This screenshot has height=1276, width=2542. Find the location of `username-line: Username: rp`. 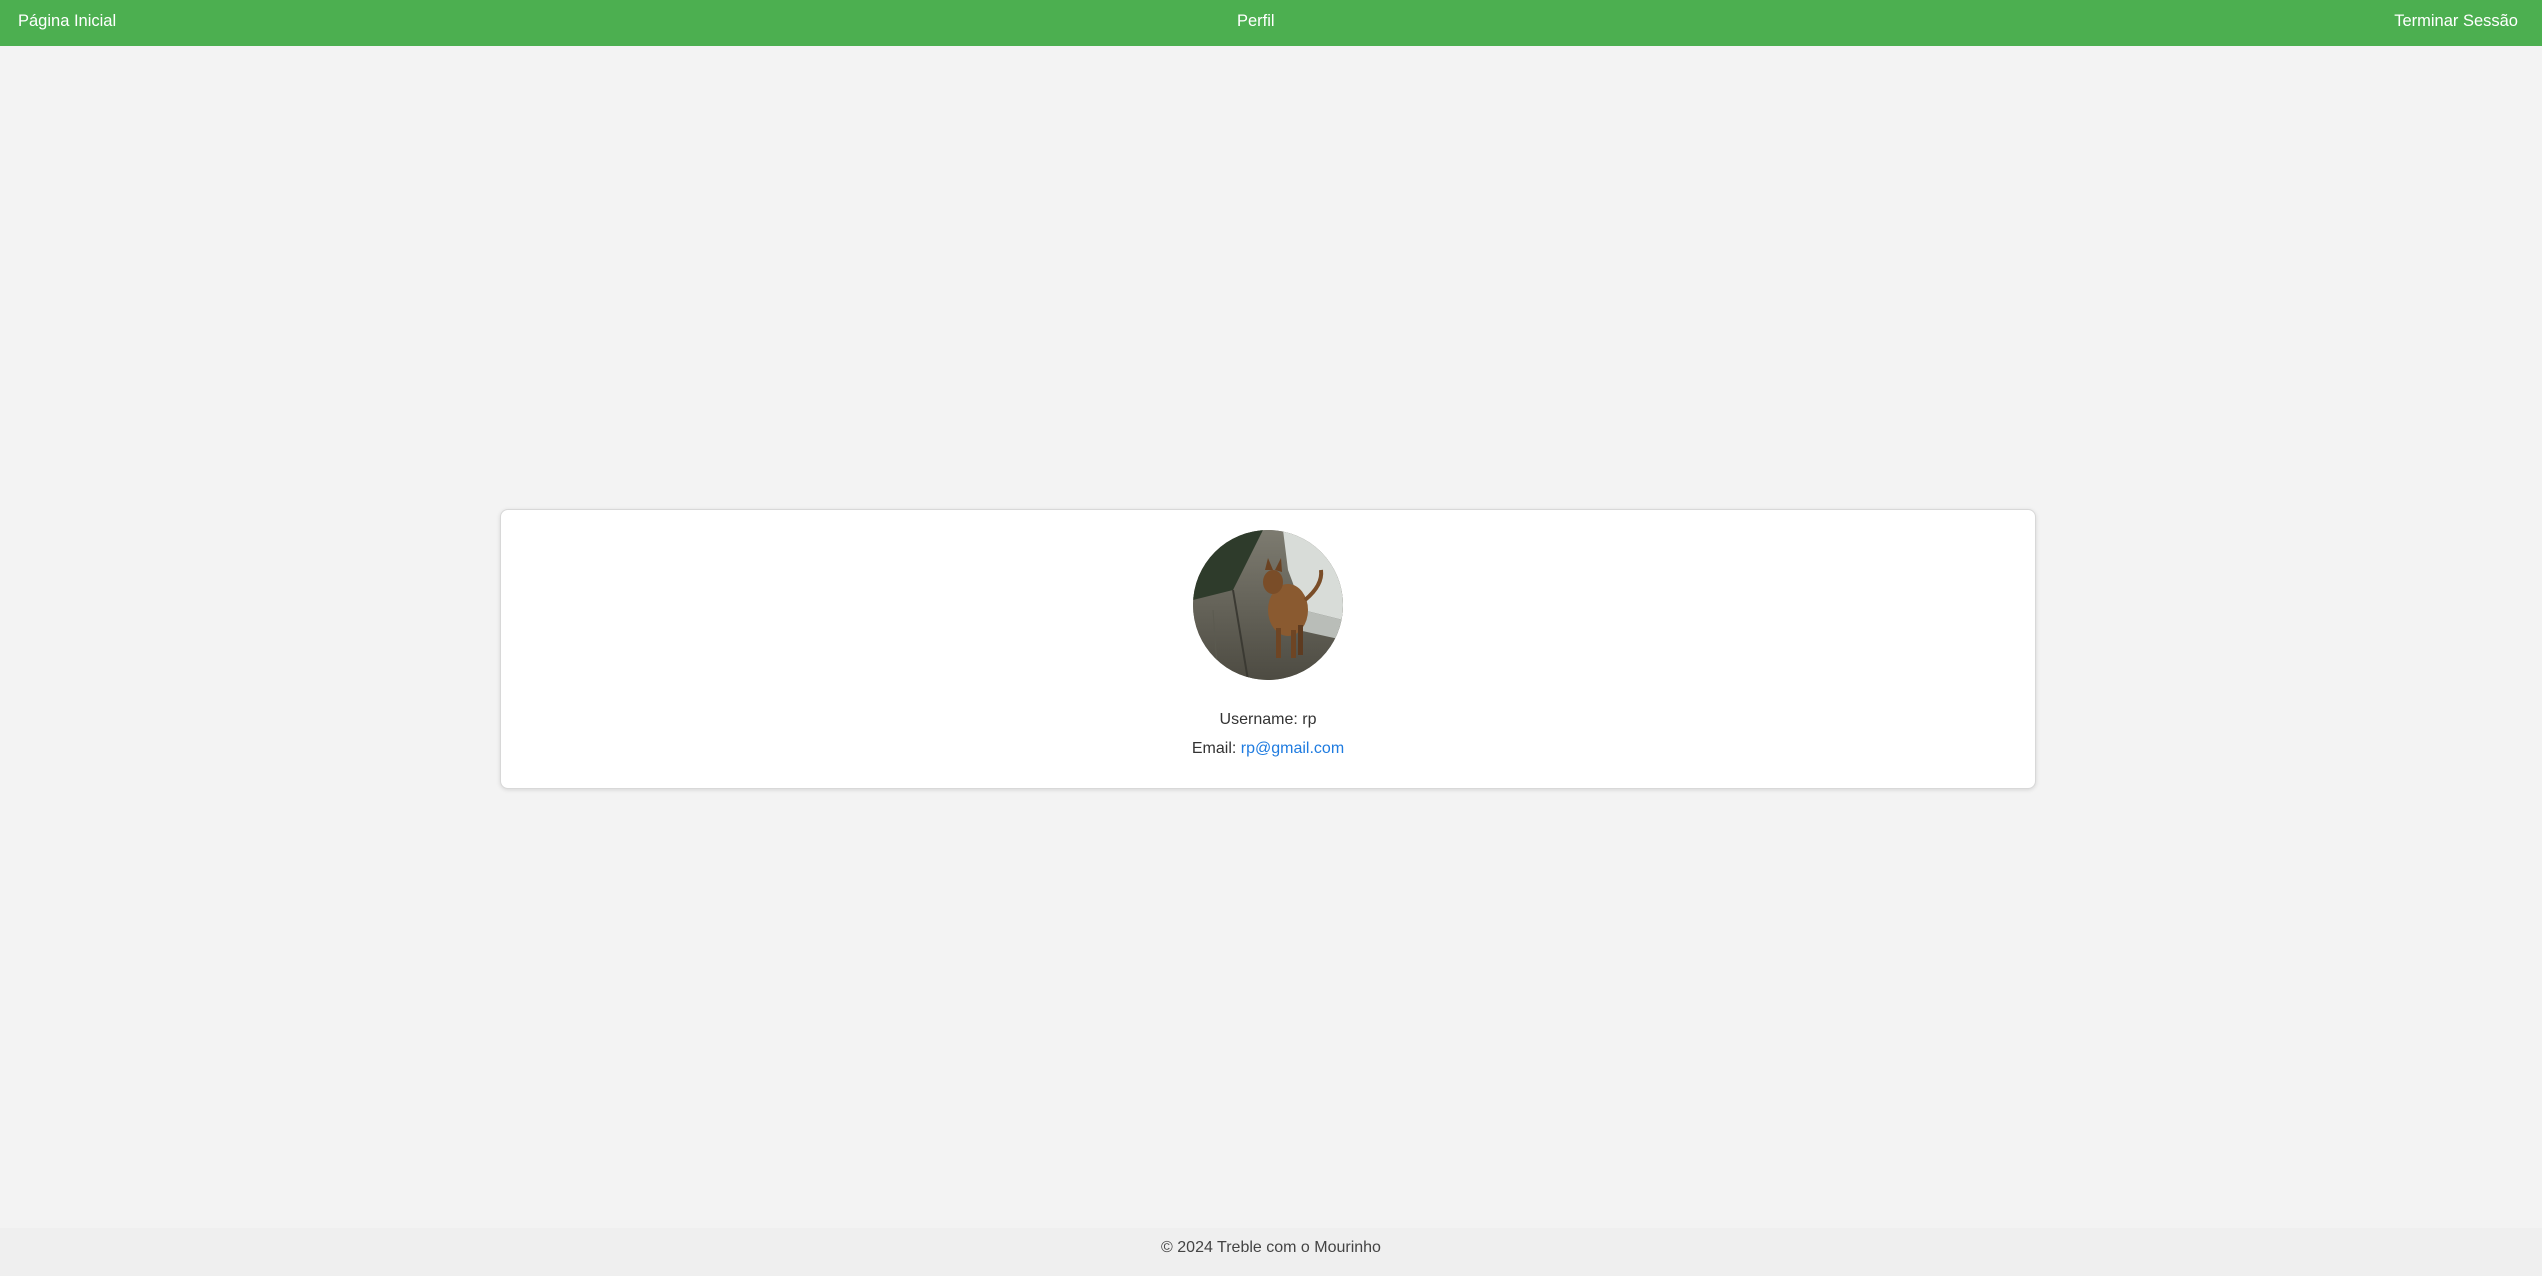

username-line: Username: rp is located at coordinates (1268, 720).